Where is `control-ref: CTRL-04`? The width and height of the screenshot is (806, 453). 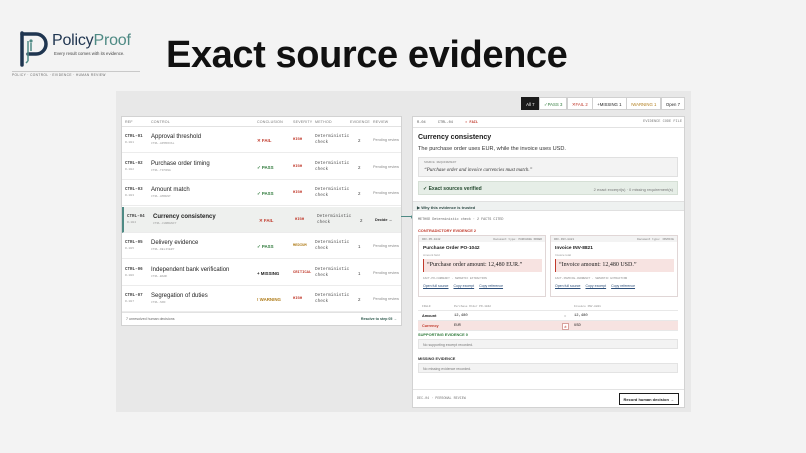
control-ref: CTRL-04 is located at coordinates (136, 216).